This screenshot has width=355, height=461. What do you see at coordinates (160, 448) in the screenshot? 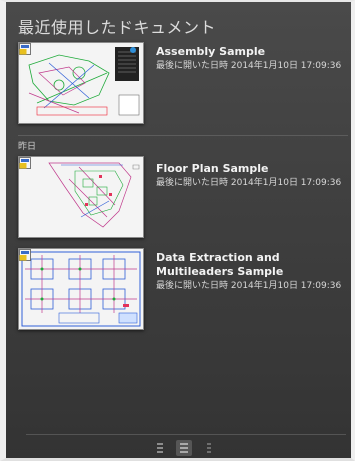
I see `list-view-icon` at bounding box center [160, 448].